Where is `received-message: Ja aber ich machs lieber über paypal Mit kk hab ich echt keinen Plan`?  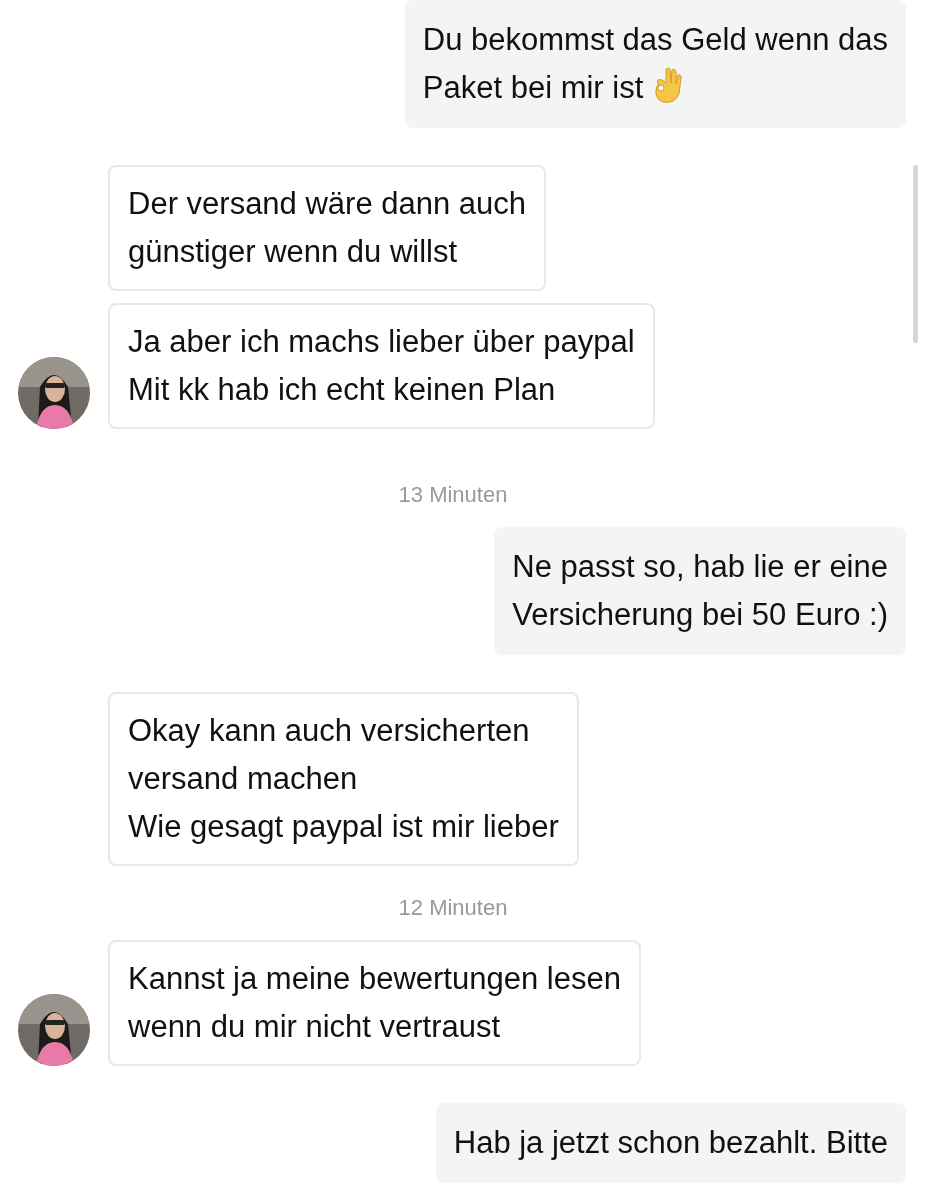
received-message: Ja aber ich machs lieber über paypal Mit kk hab ich echt keinen Plan is located at coordinates (381, 366).